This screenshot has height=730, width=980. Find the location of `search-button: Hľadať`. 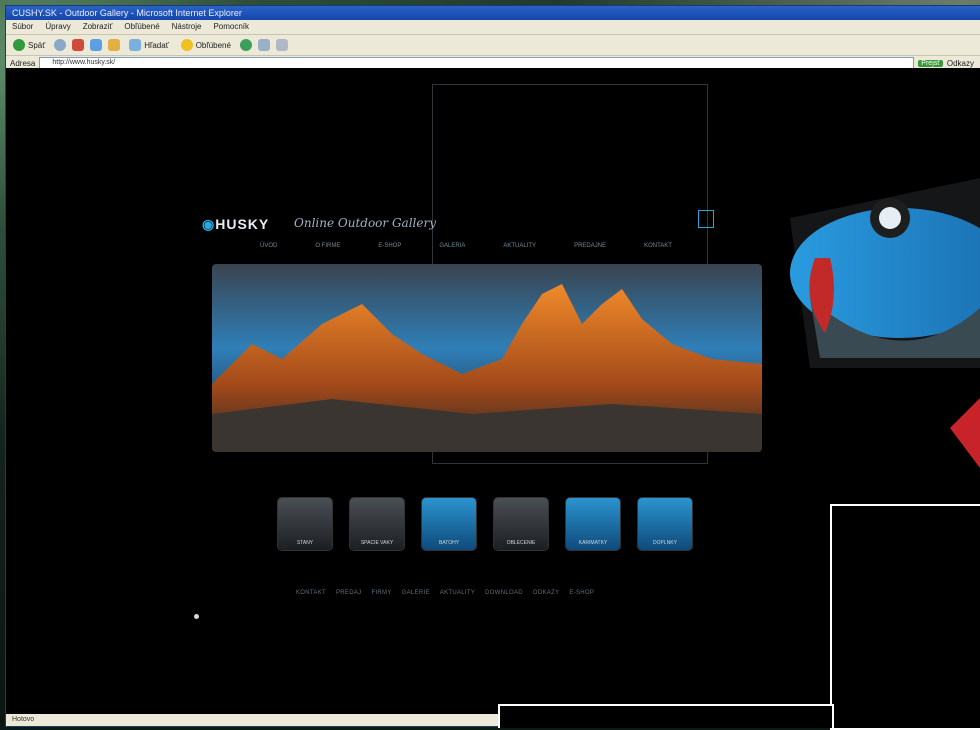

search-button: Hľadať is located at coordinates (148, 45).